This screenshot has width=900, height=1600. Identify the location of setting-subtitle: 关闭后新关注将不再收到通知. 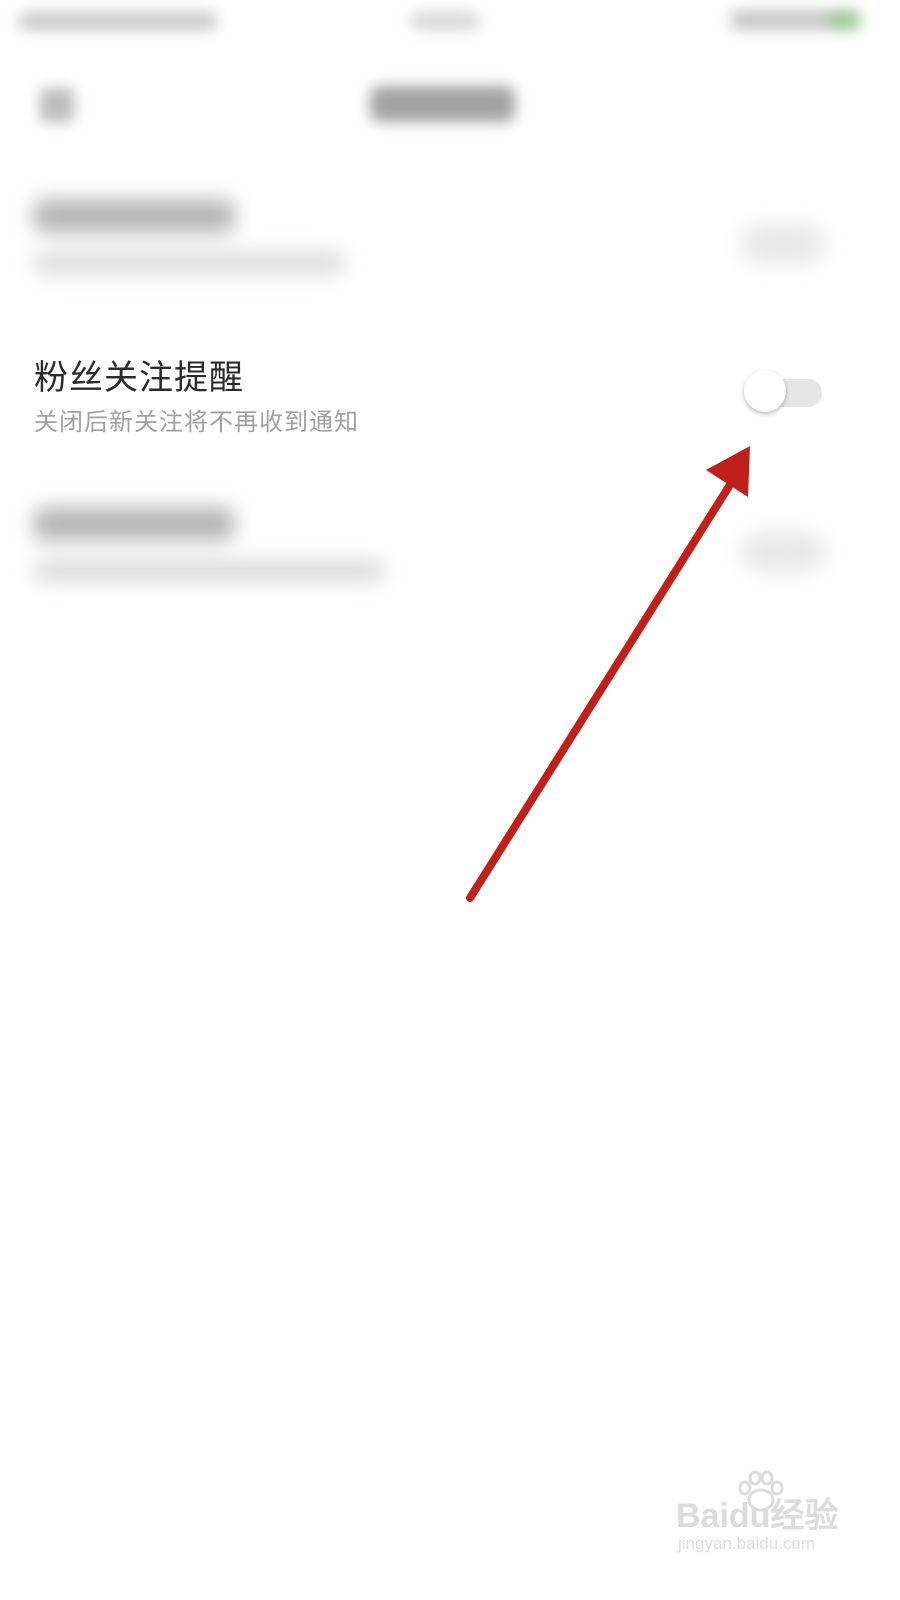
(196, 422).